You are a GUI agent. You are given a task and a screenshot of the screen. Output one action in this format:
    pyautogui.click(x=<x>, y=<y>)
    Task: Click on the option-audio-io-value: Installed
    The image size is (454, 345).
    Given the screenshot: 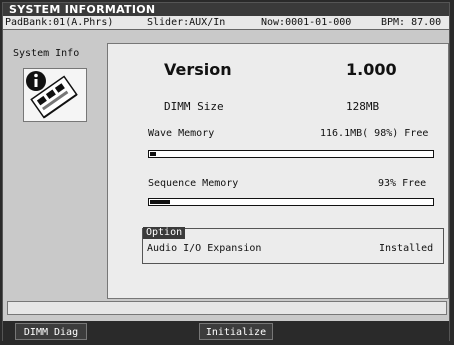 What is the action you would take?
    pyautogui.click(x=406, y=248)
    